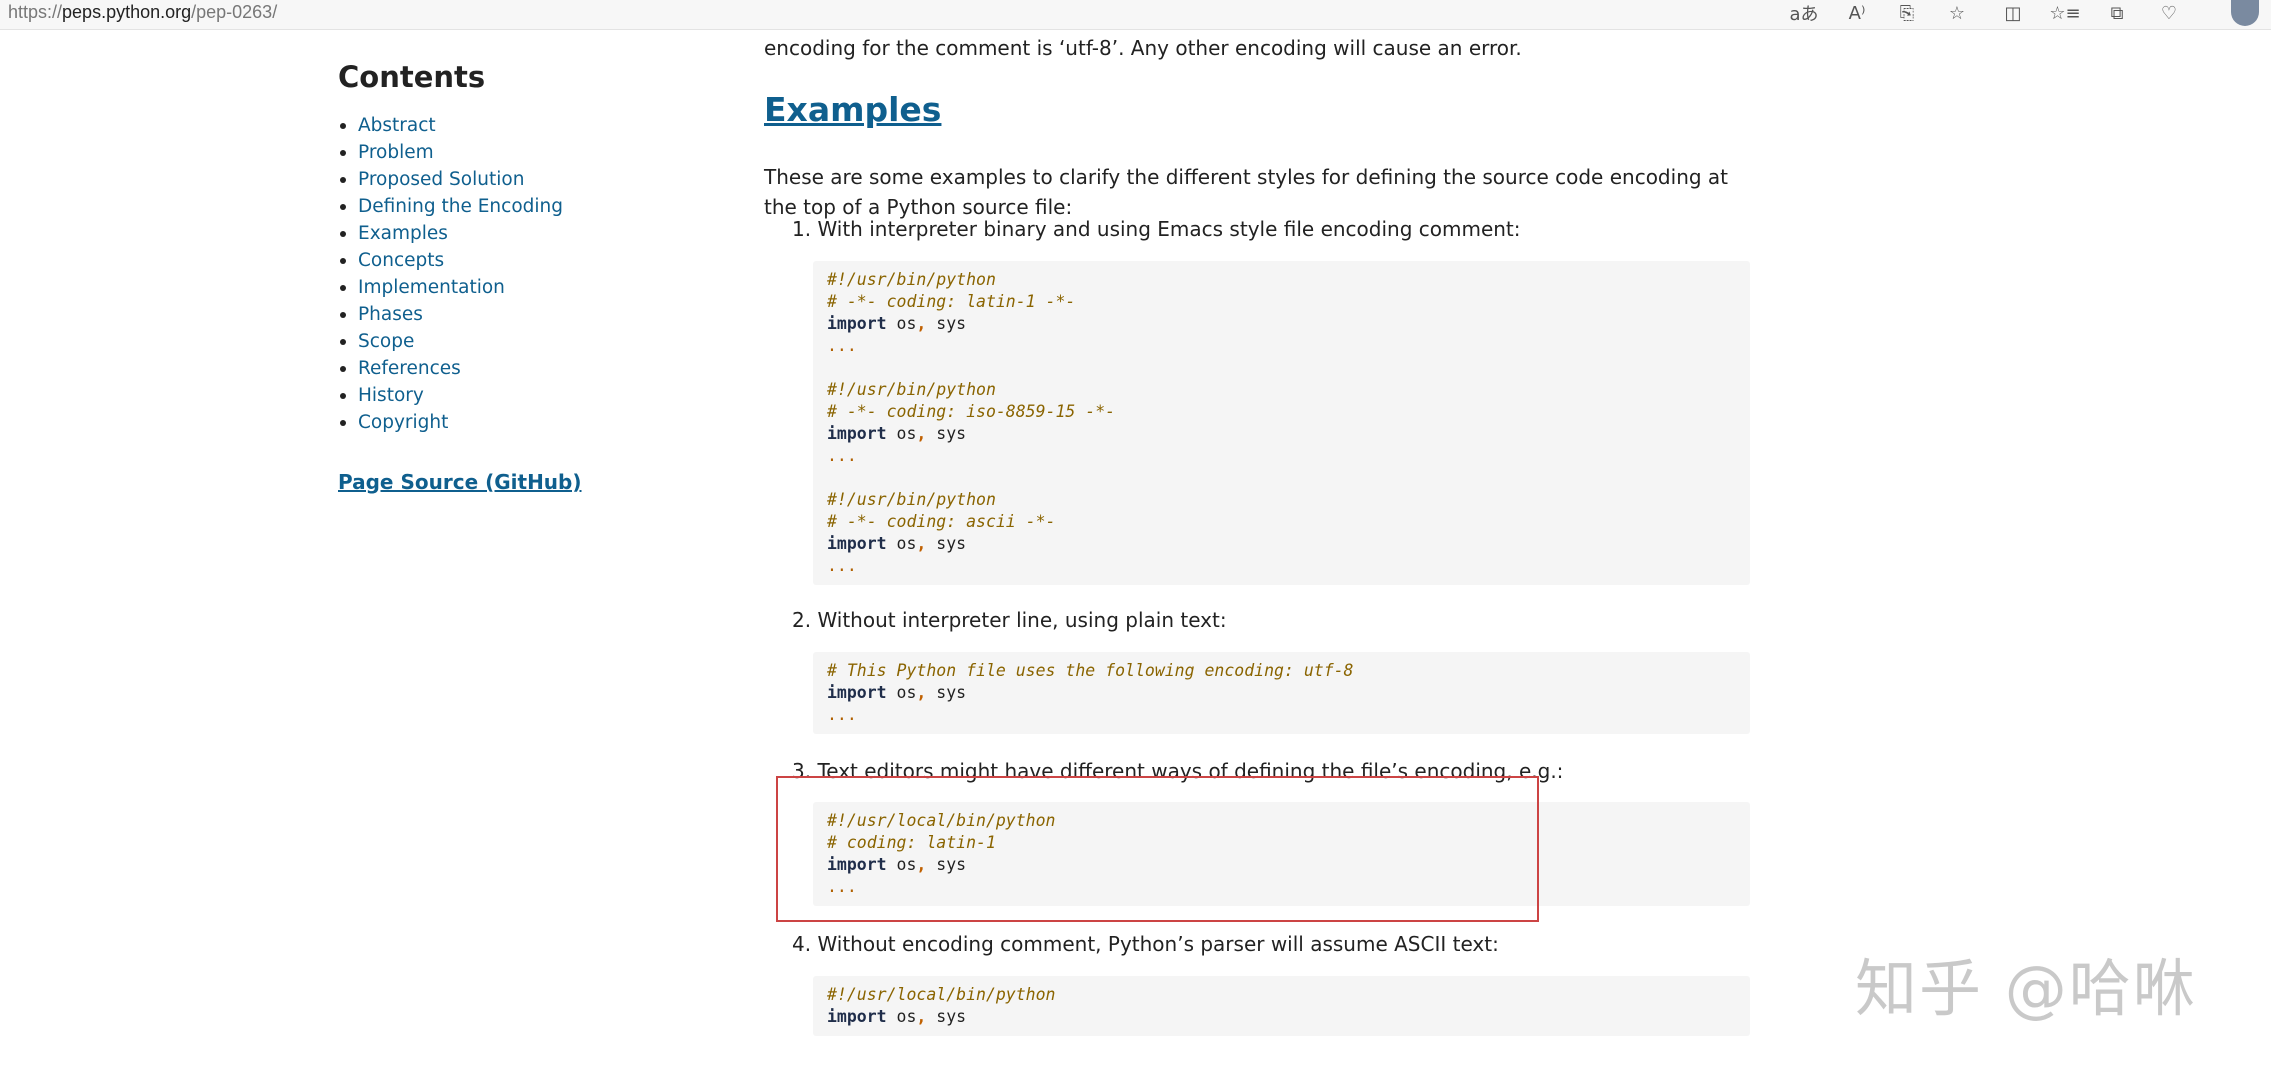 Image resolution: width=2271 pixels, height=1072 pixels. Describe the element at coordinates (1281, 302) in the screenshot. I see `code-line: # -*- coding: latin-1 -*-` at that location.